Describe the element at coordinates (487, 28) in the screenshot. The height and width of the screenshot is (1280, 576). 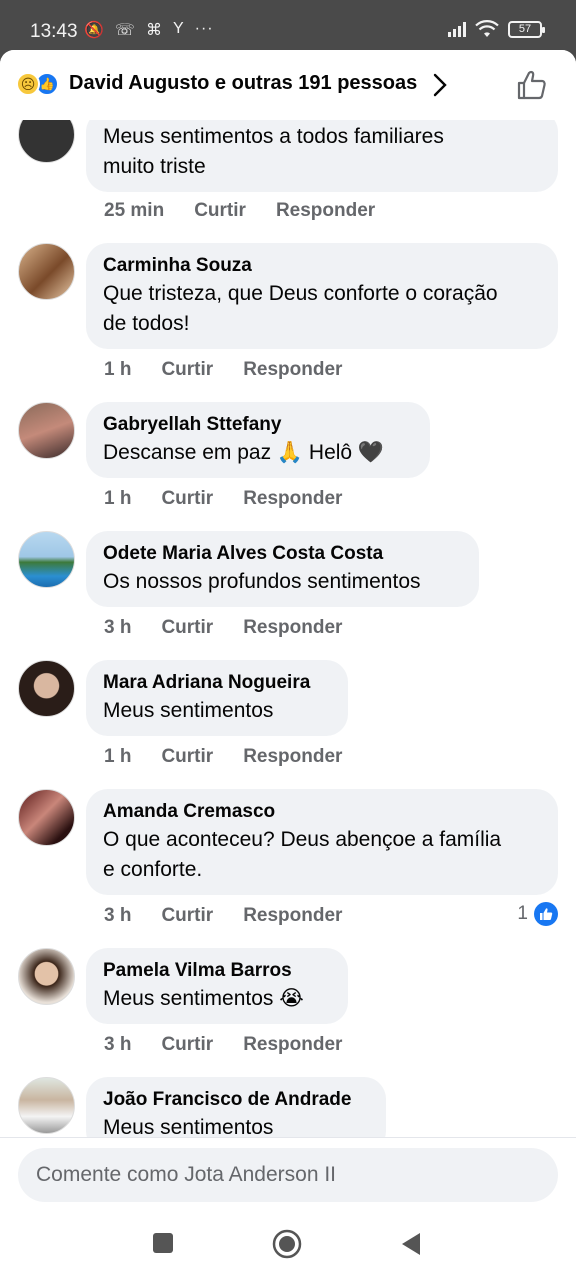
I see `wifi-icon` at that location.